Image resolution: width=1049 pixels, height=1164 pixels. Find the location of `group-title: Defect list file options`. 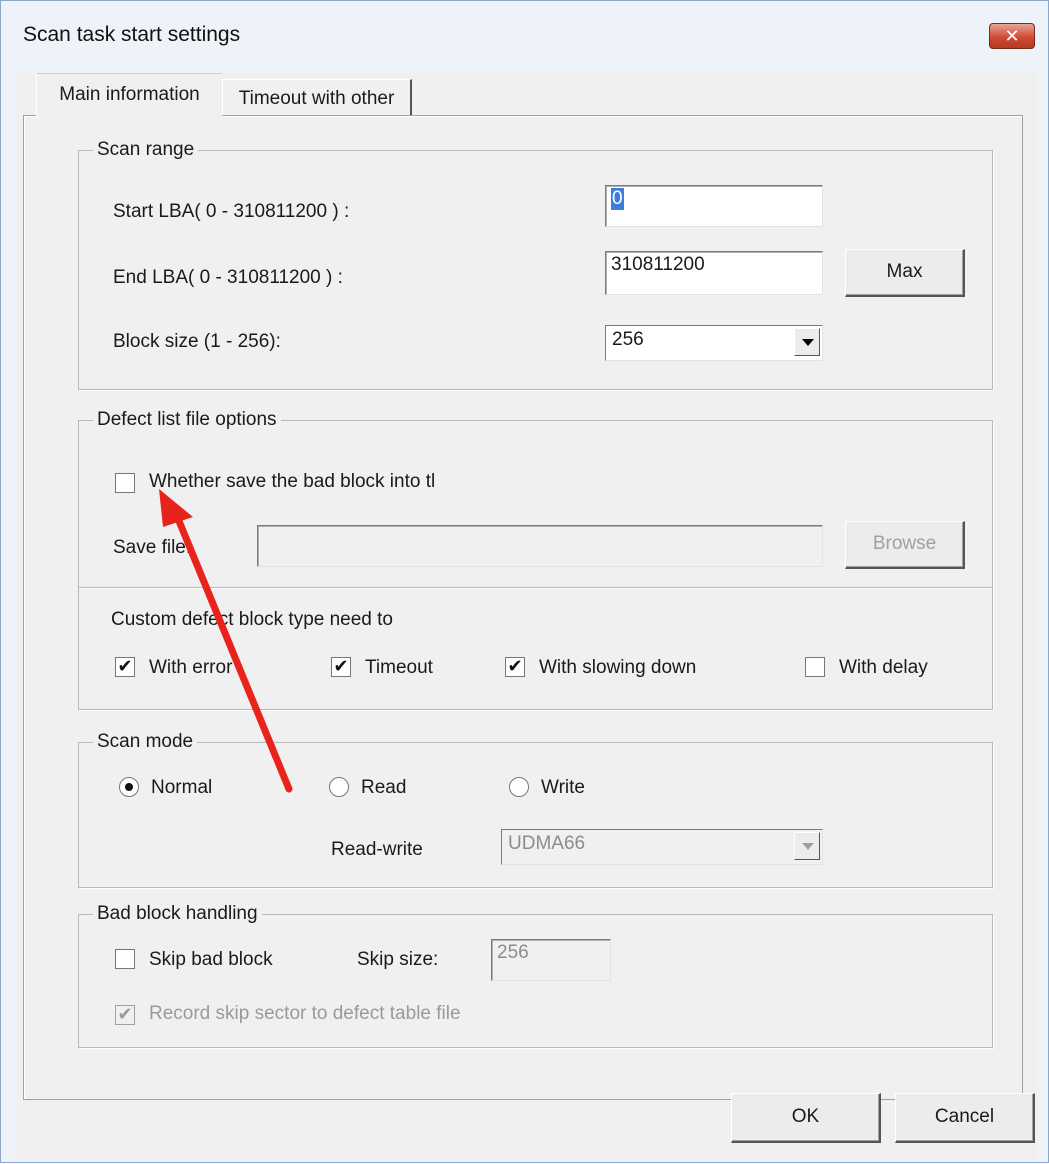

group-title: Defect list file options is located at coordinates (187, 420).